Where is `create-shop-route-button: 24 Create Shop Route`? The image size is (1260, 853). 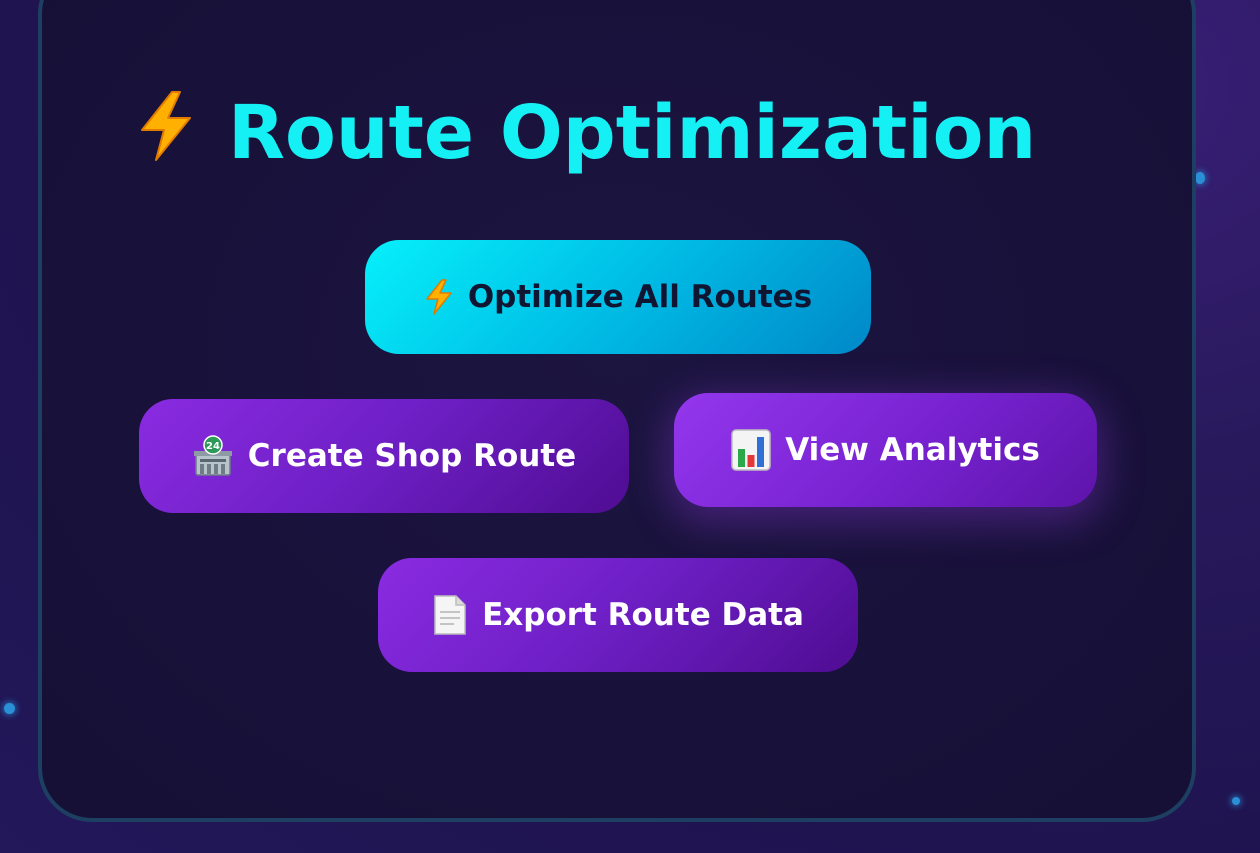
create-shop-route-button: 24 Create Shop Route is located at coordinates (384, 456).